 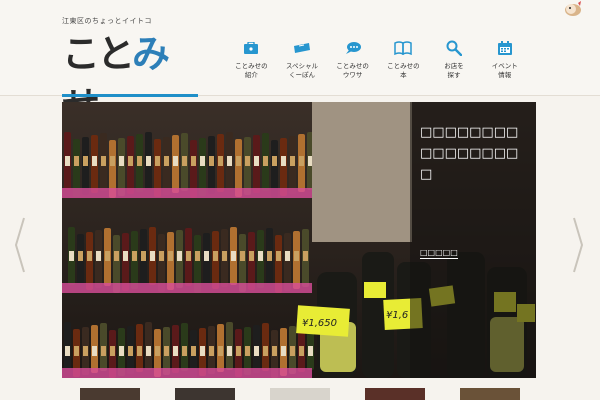 What do you see at coordinates (473, 240) in the screenshot?
I see `slide-caption-panel: □□□□□□□□□□□□□□□□□ □□□□□` at bounding box center [473, 240].